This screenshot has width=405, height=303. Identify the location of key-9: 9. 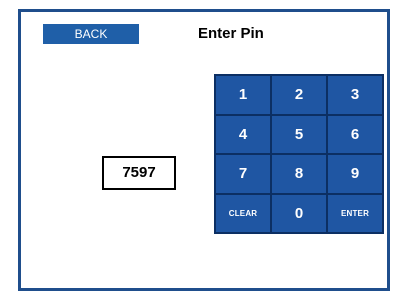
(355, 174).